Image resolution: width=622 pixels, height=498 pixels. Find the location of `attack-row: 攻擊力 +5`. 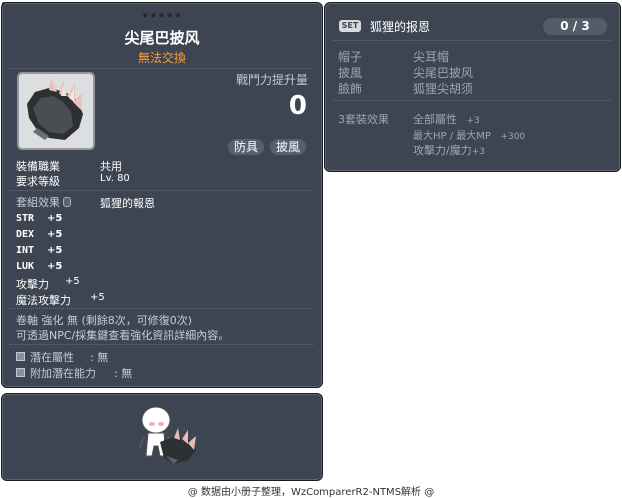

attack-row: 攻擊力 +5 is located at coordinates (48, 284).